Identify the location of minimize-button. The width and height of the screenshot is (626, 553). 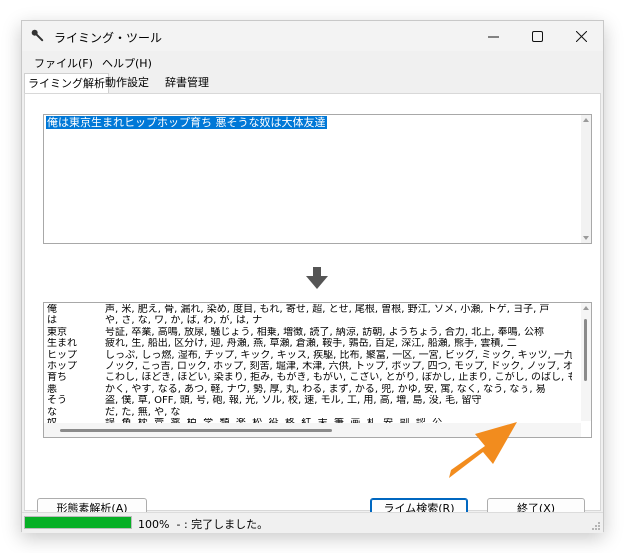
(493, 36).